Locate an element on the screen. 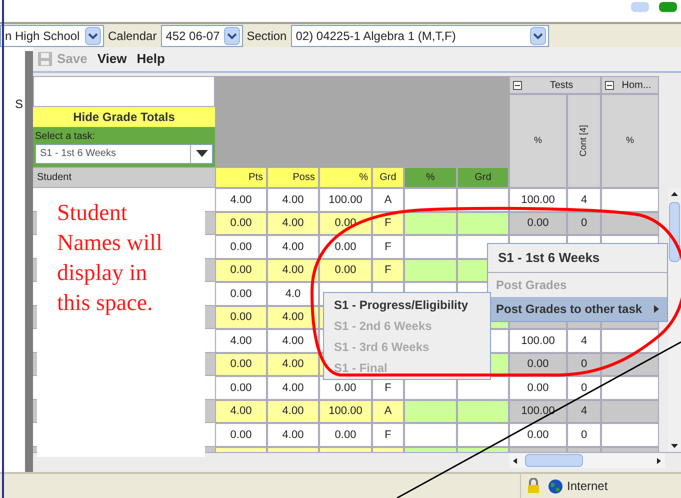 Image resolution: width=681 pixels, height=498 pixels. task-dropdown: S1 - 1st 6 Weeks is located at coordinates (124, 154).